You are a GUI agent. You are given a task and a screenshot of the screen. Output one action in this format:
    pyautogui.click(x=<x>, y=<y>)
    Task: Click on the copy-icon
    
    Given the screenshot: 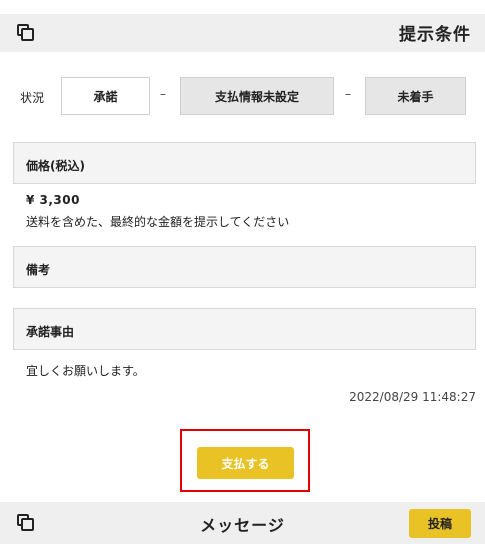 What is the action you would take?
    pyautogui.click(x=26, y=33)
    